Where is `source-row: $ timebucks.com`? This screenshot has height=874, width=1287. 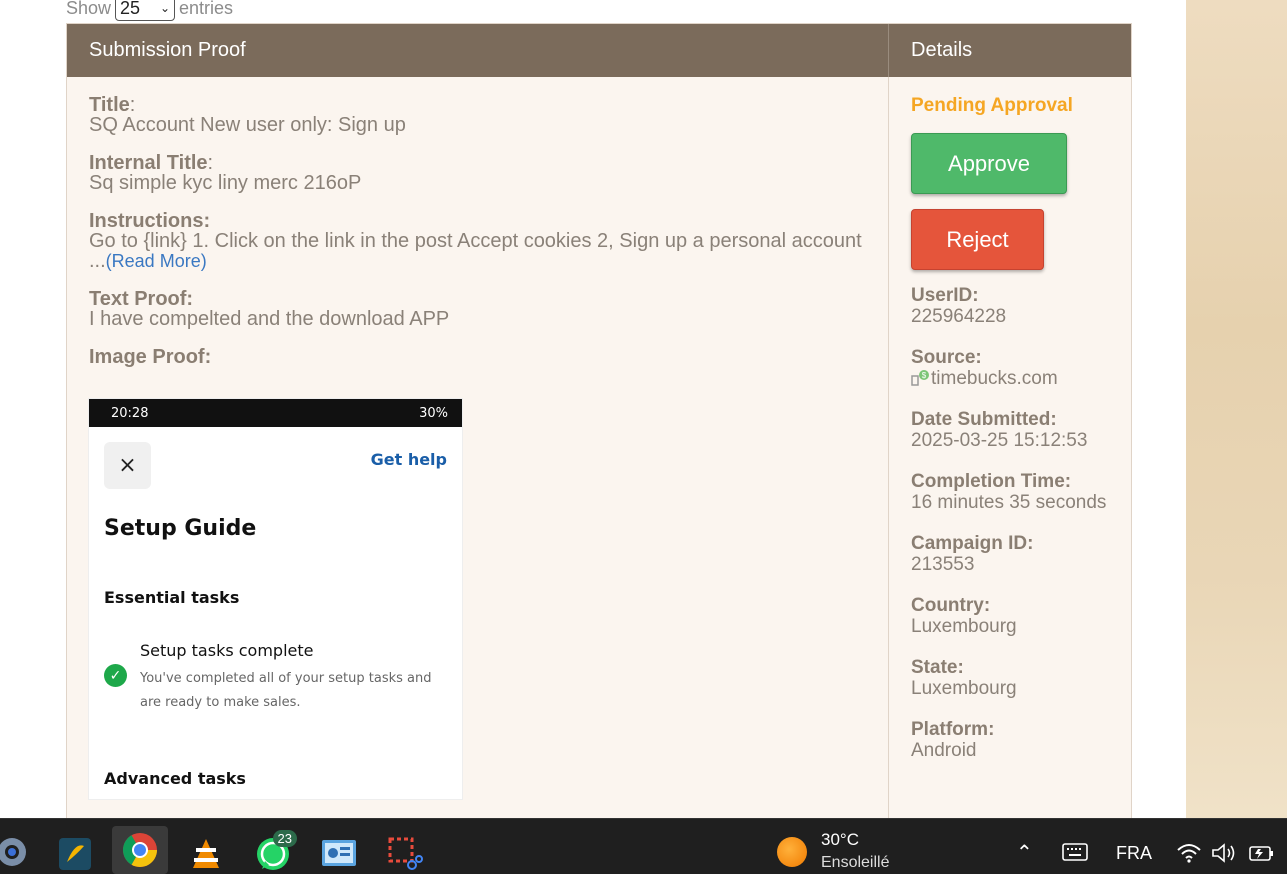 source-row: $ timebucks.com is located at coordinates (1010, 378).